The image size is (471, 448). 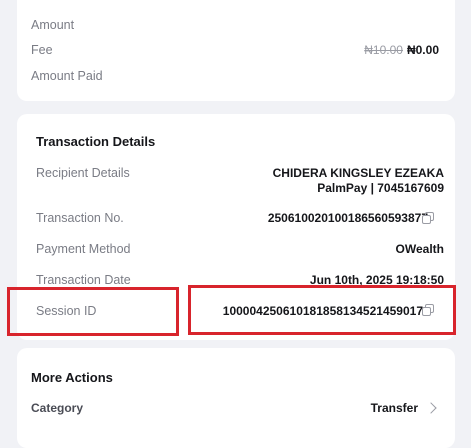 What do you see at coordinates (96, 141) in the screenshot?
I see `transaction-details-title: Transaction Details` at bounding box center [96, 141].